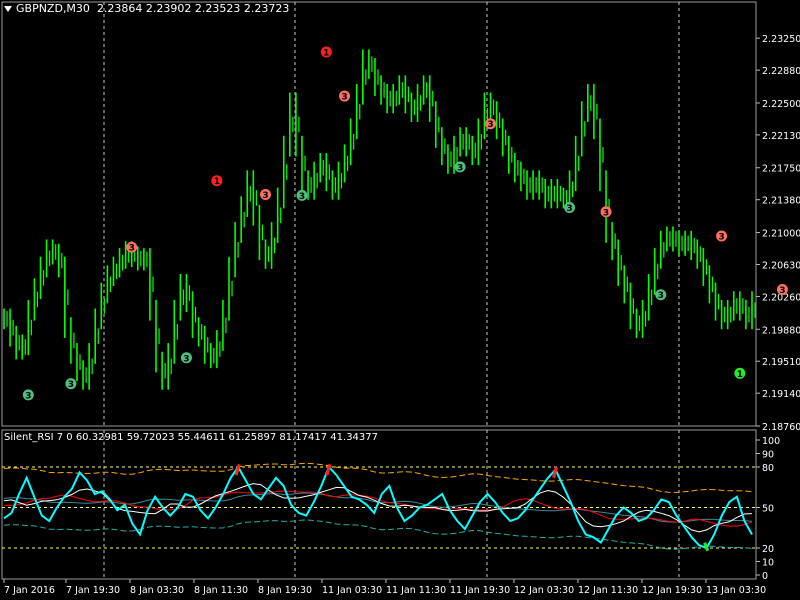 Image resolution: width=800 pixels, height=600 pixels. Describe the element at coordinates (29, 590) in the screenshot. I see `time-tick-label: 7 Jan 2016` at that location.